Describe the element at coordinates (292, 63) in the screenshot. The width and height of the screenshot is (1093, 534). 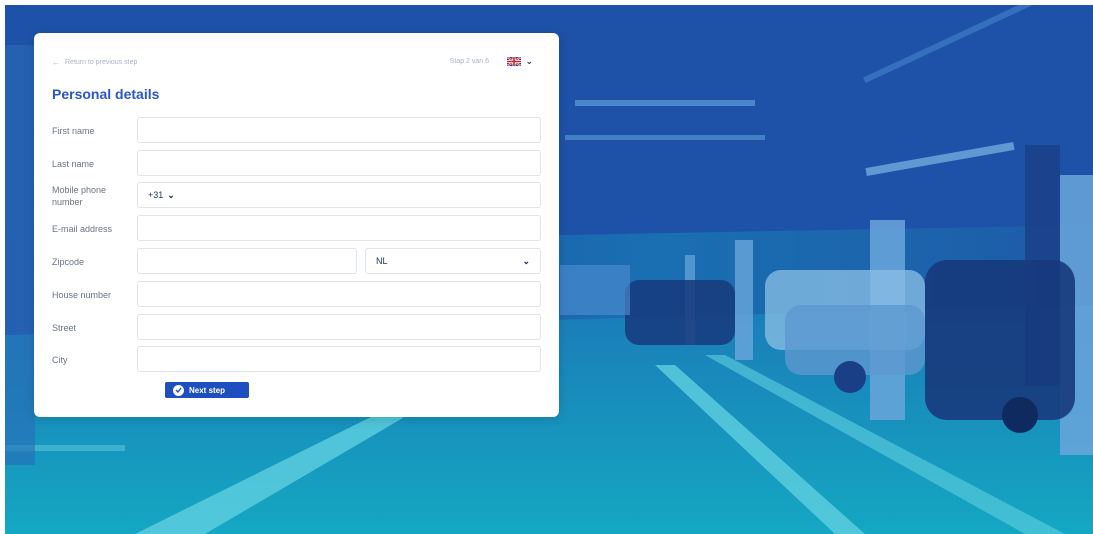
I see `card-topbar: ← Return to previous step Stap 2 van 6 ⌄` at that location.